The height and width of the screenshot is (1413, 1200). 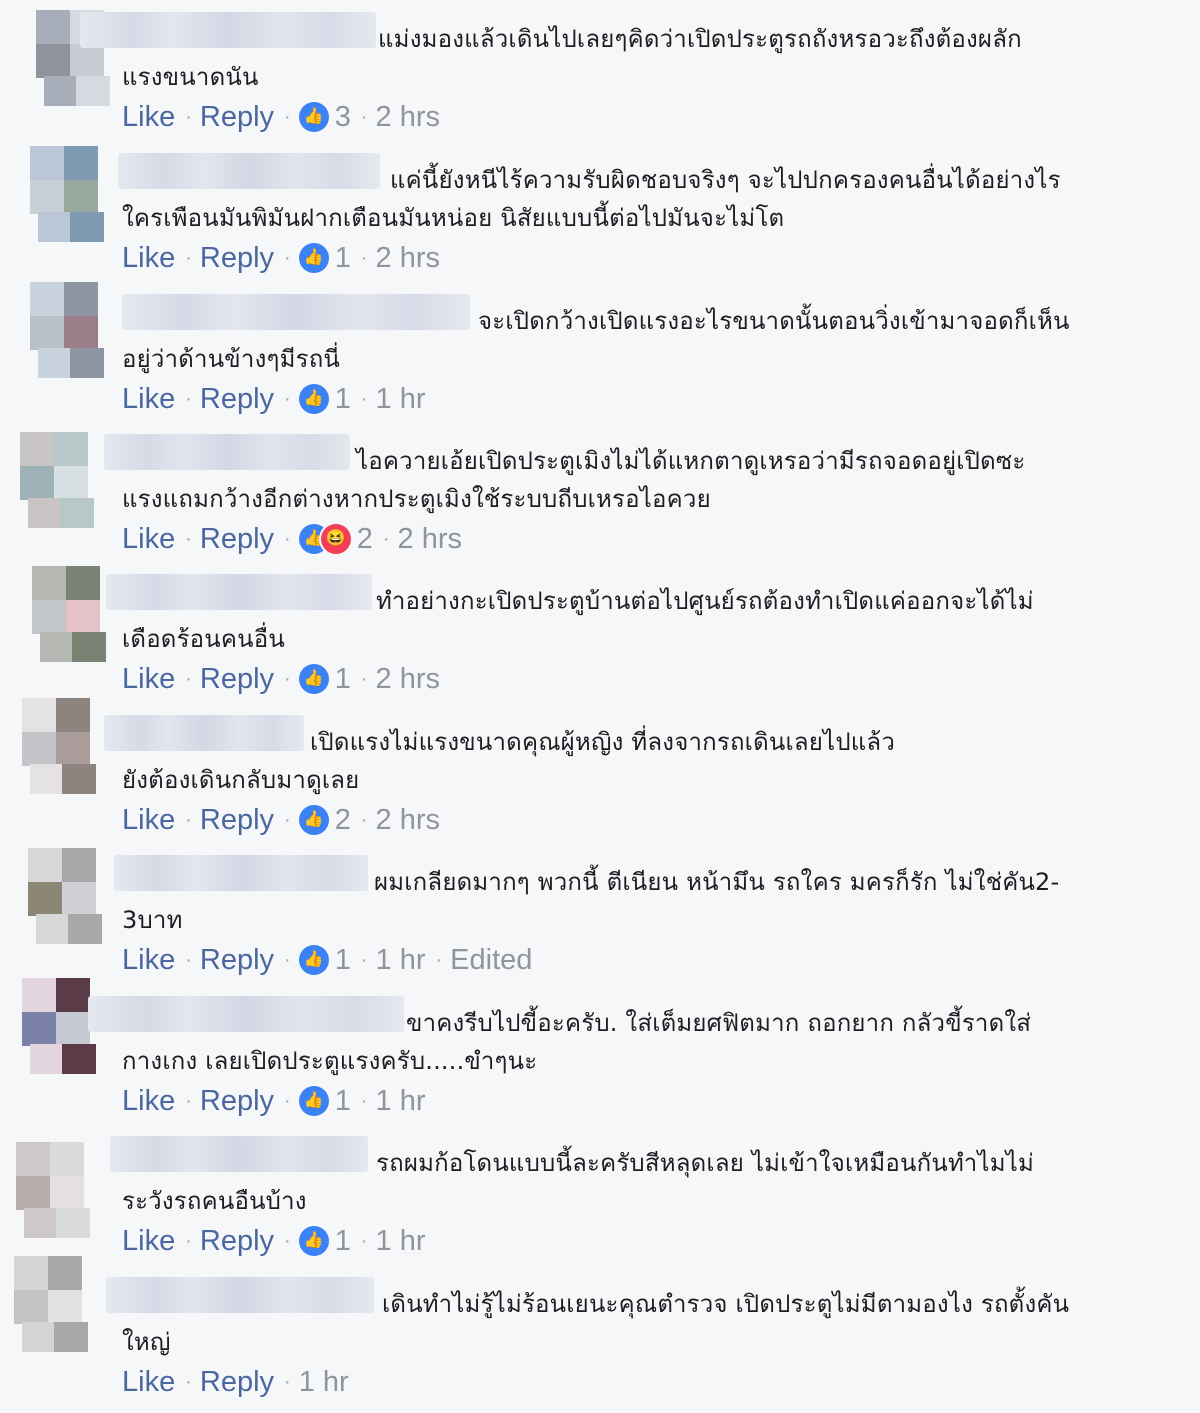 I want to click on like-reaction-icon: 👍, so click(x=313, y=820).